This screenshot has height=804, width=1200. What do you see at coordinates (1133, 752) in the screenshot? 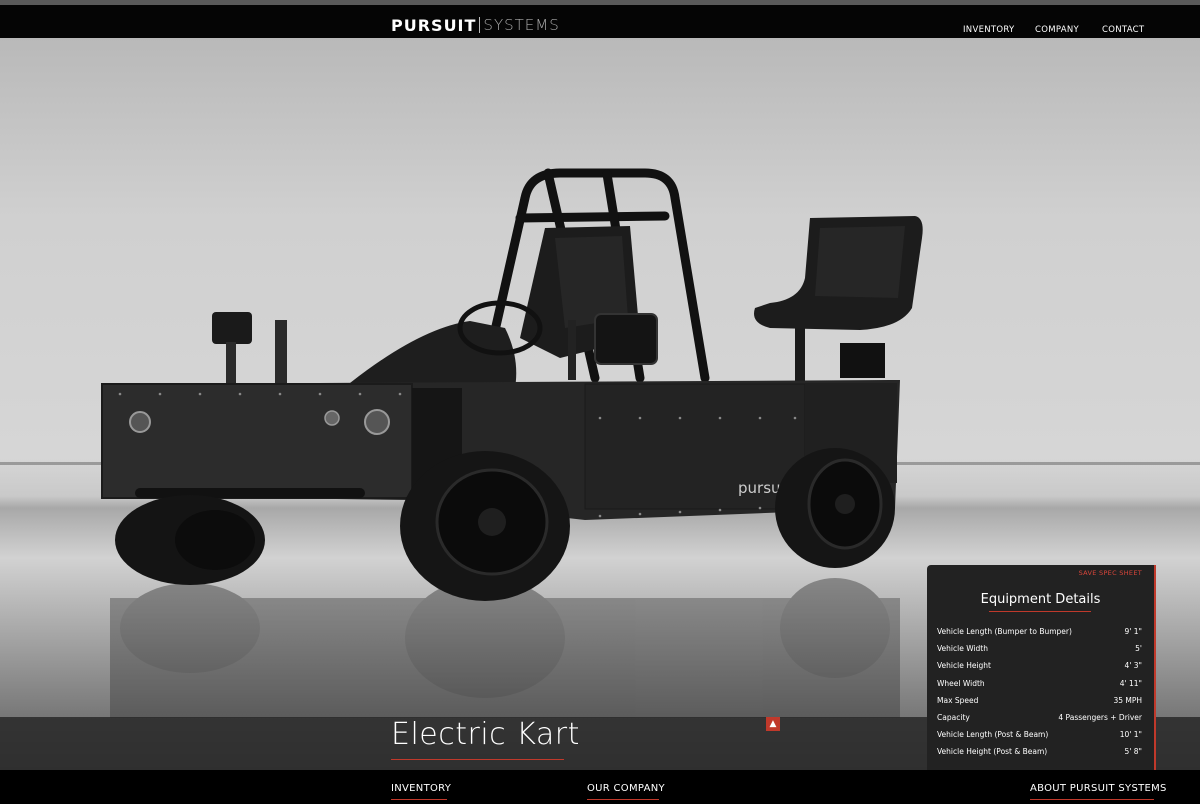
I see `spec-value: 5' 8"` at bounding box center [1133, 752].